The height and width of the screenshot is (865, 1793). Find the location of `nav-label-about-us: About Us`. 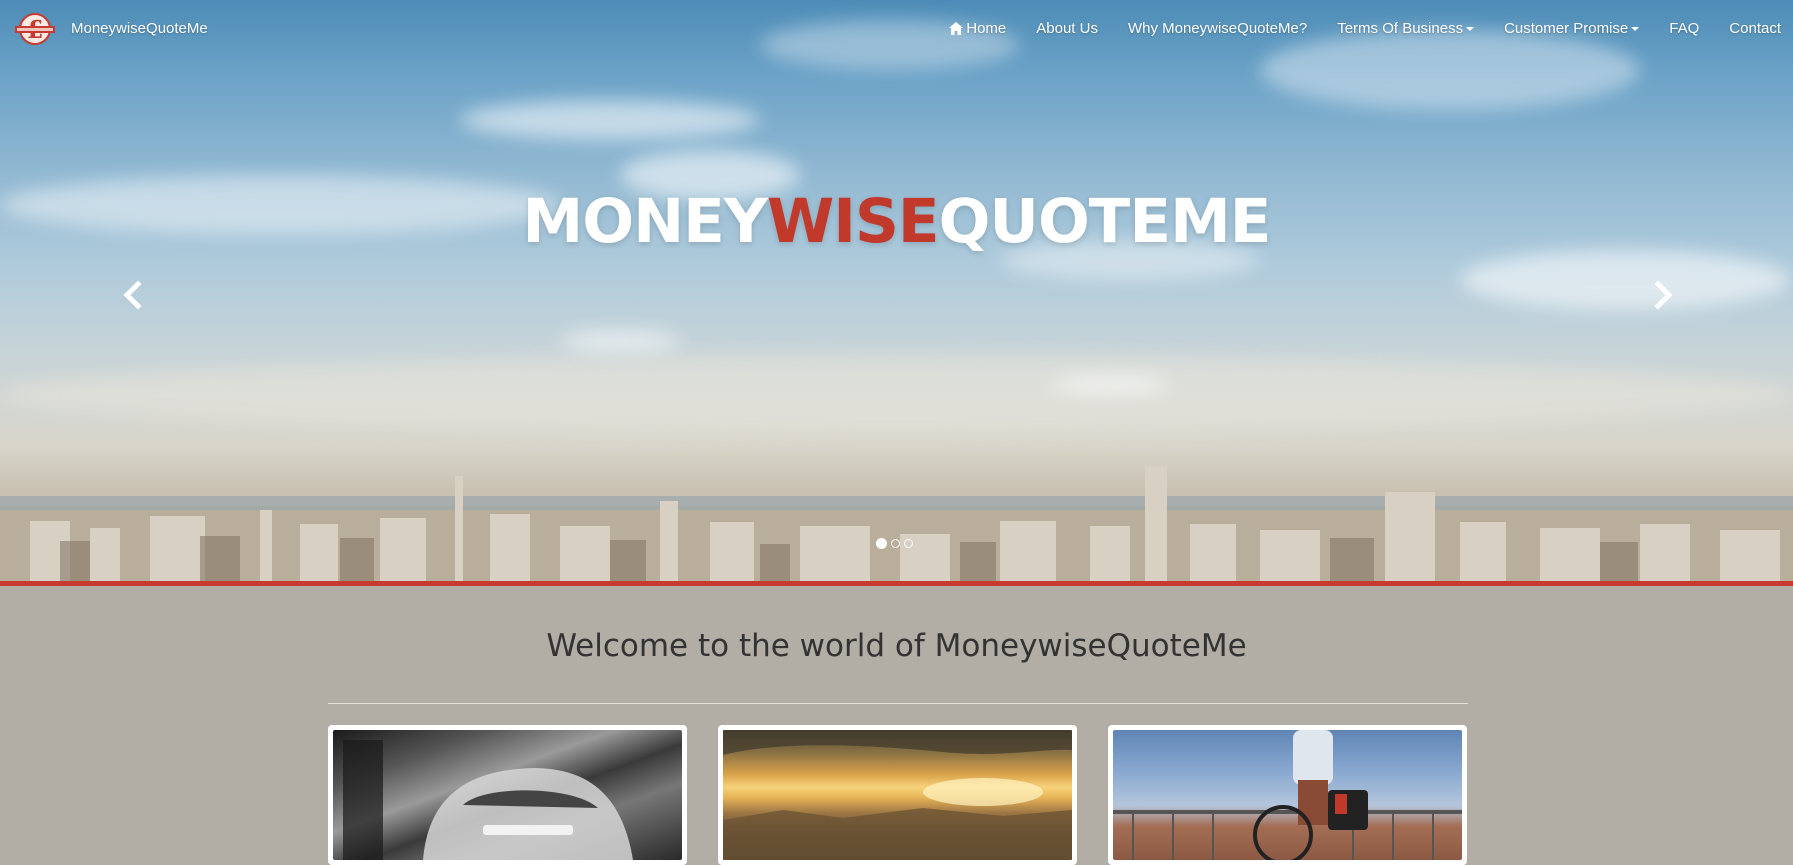

nav-label-about-us: About Us is located at coordinates (1067, 28).